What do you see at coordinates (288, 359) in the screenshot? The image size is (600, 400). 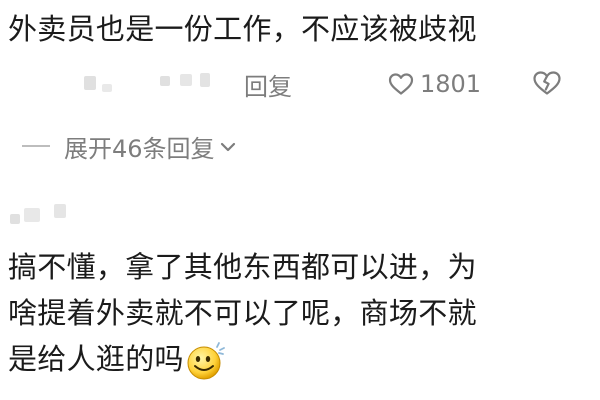 I see `comment-line: 是给人逛的吗` at bounding box center [288, 359].